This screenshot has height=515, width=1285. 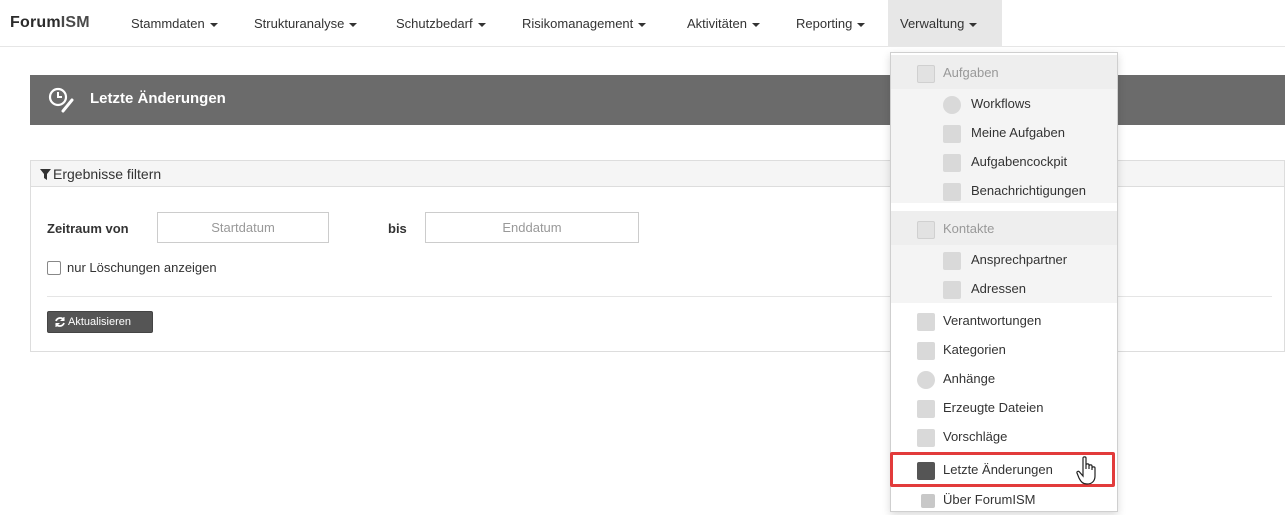 What do you see at coordinates (107, 174) in the screenshot?
I see `filter-heading: Ergebnisse filtern` at bounding box center [107, 174].